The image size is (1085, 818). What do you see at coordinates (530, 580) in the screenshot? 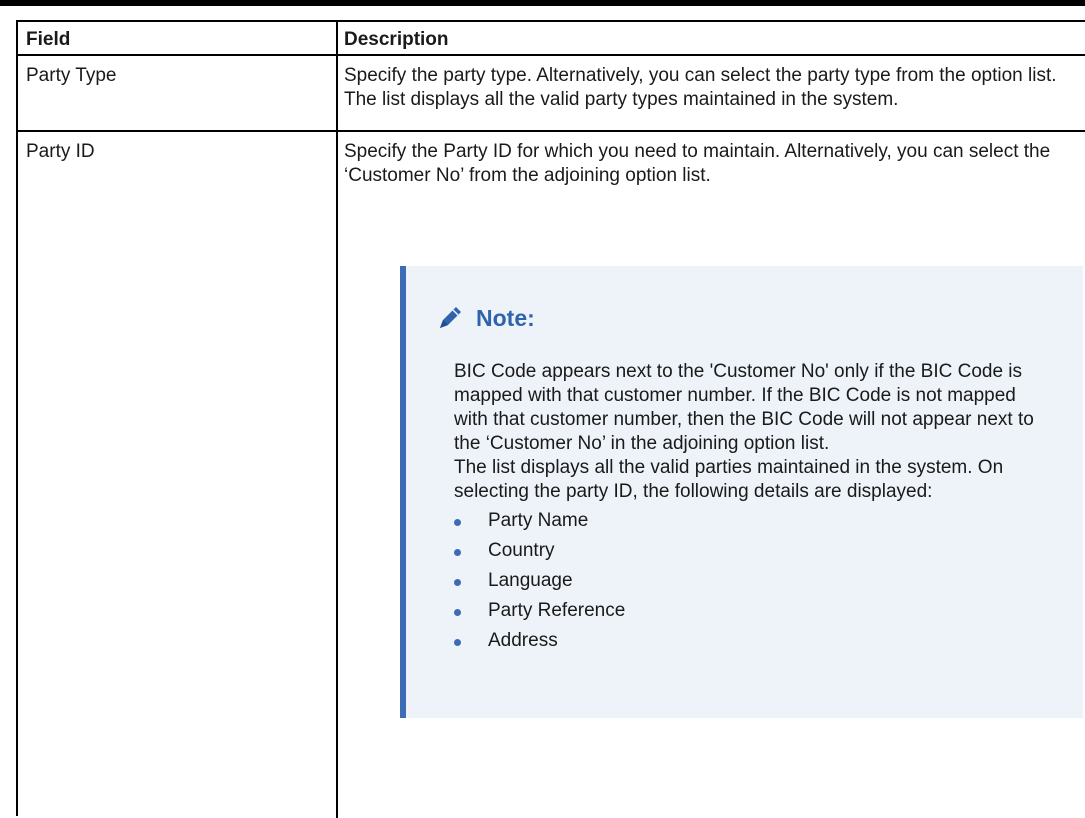
I see `list-item-label: Language` at bounding box center [530, 580].